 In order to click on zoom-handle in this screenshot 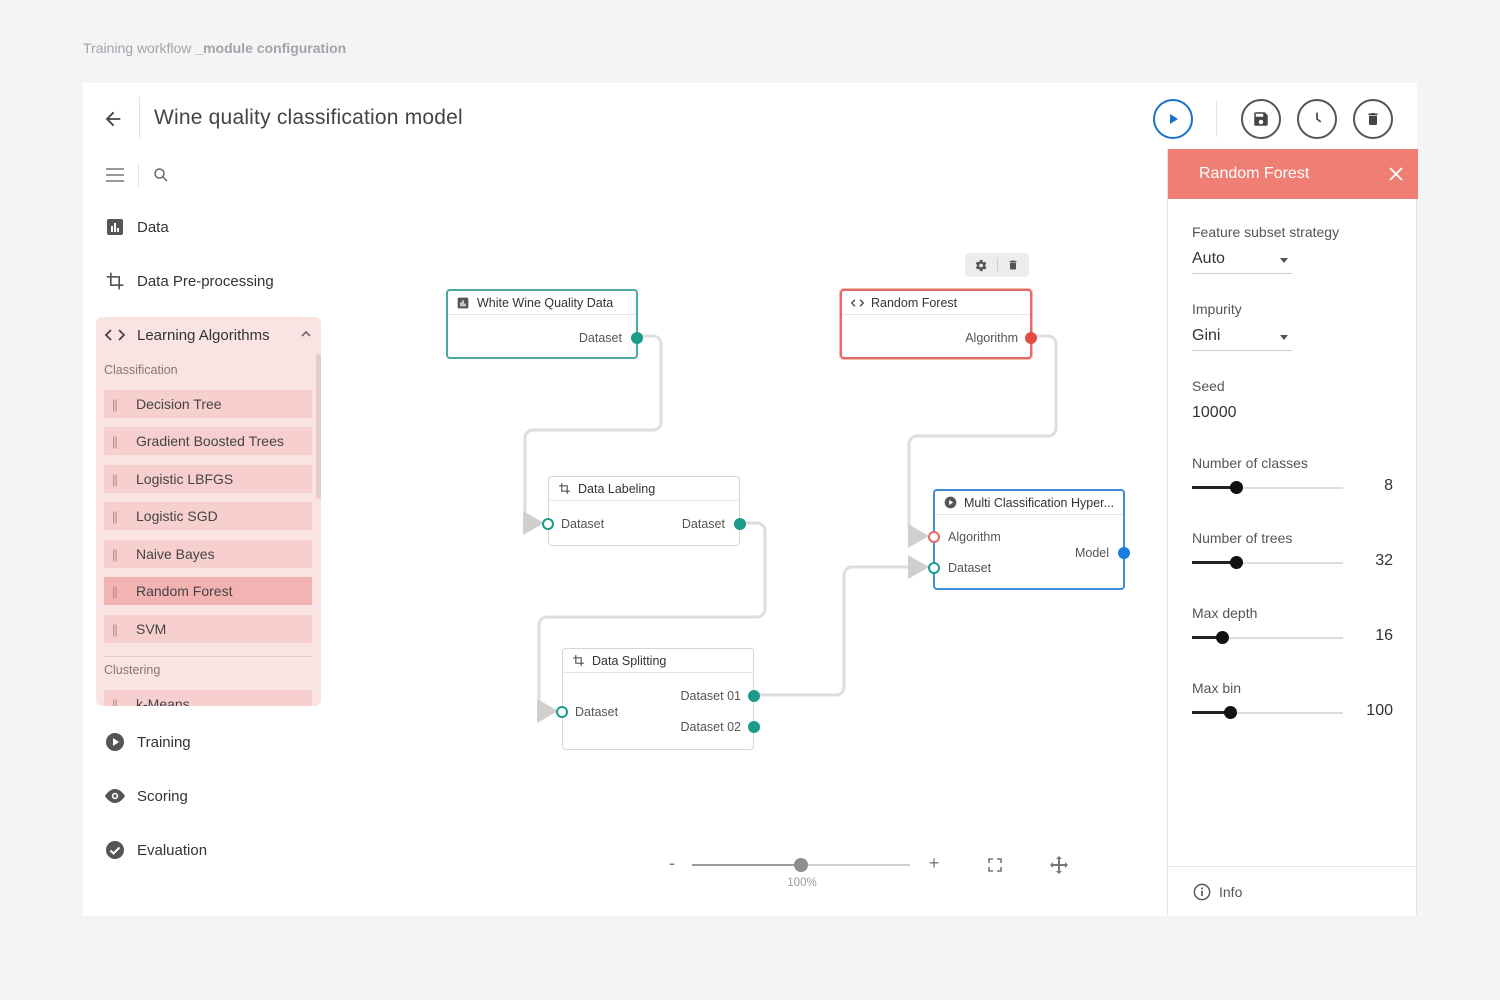, I will do `click(801, 865)`.